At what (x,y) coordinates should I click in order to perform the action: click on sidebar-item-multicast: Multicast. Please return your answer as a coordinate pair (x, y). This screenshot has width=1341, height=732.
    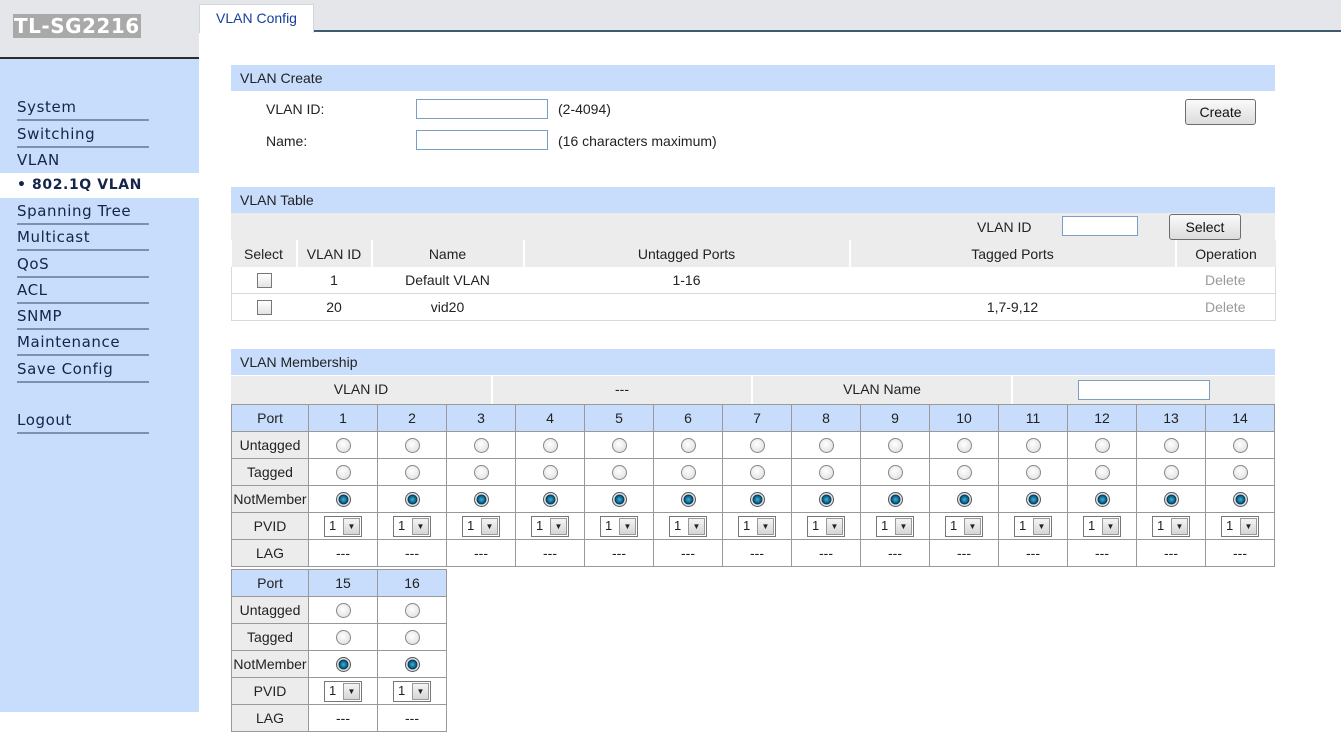
    Looking at the image, I should click on (83, 239).